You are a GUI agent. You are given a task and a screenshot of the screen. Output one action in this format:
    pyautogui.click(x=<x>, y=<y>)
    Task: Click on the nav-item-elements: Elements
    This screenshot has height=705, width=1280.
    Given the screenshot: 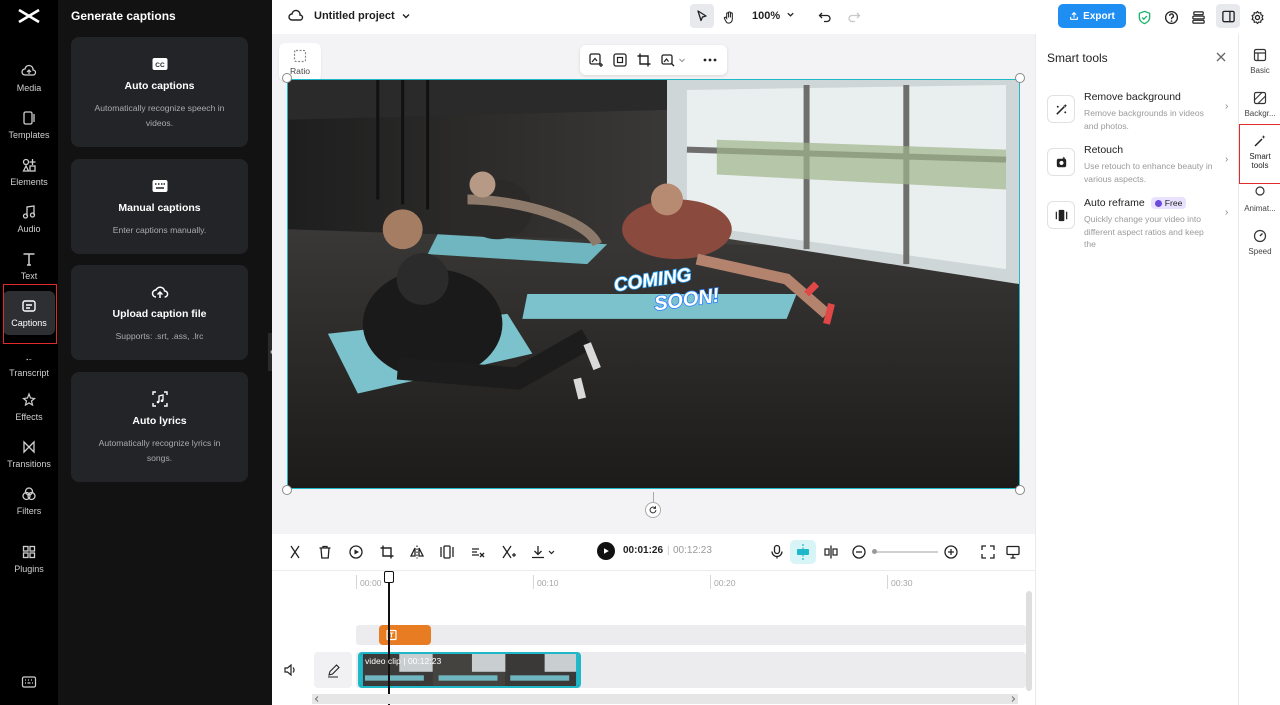 What is the action you would take?
    pyautogui.click(x=29, y=172)
    